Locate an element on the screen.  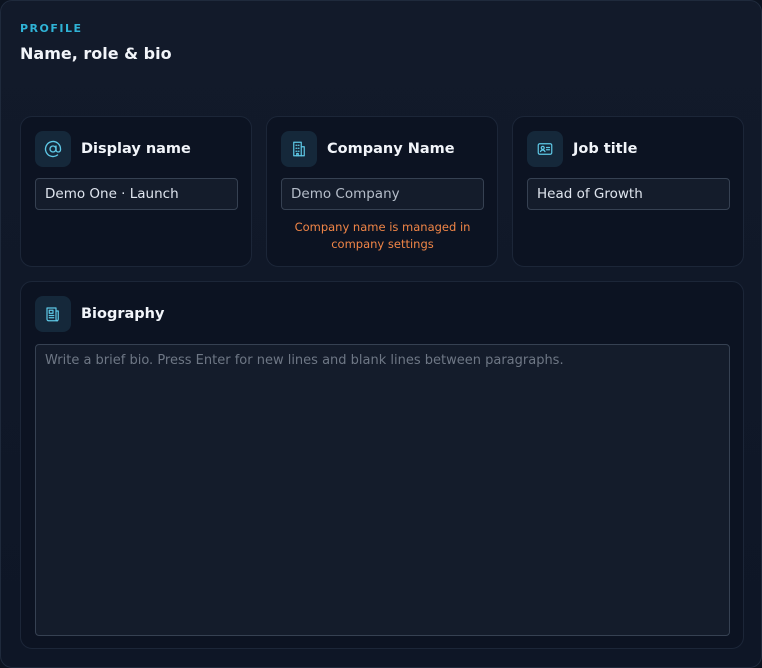
section-eyebrow: PROFILE is located at coordinates (51, 28).